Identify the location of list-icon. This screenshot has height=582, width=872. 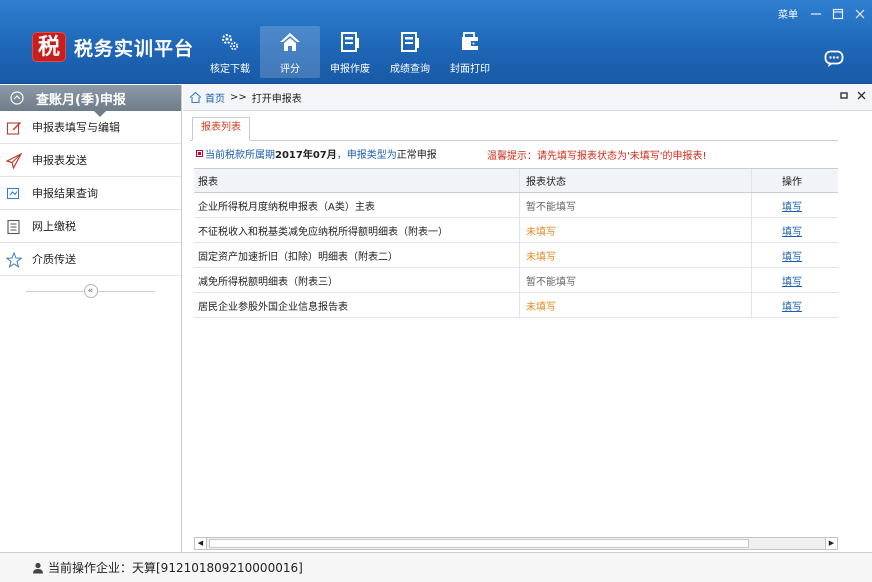
(13, 227).